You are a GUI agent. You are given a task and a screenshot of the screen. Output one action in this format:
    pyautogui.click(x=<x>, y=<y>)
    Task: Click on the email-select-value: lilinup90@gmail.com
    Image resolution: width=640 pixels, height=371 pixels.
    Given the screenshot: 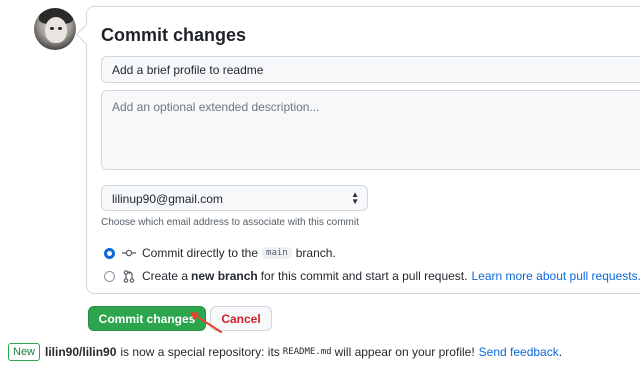 What is the action you would take?
    pyautogui.click(x=167, y=199)
    